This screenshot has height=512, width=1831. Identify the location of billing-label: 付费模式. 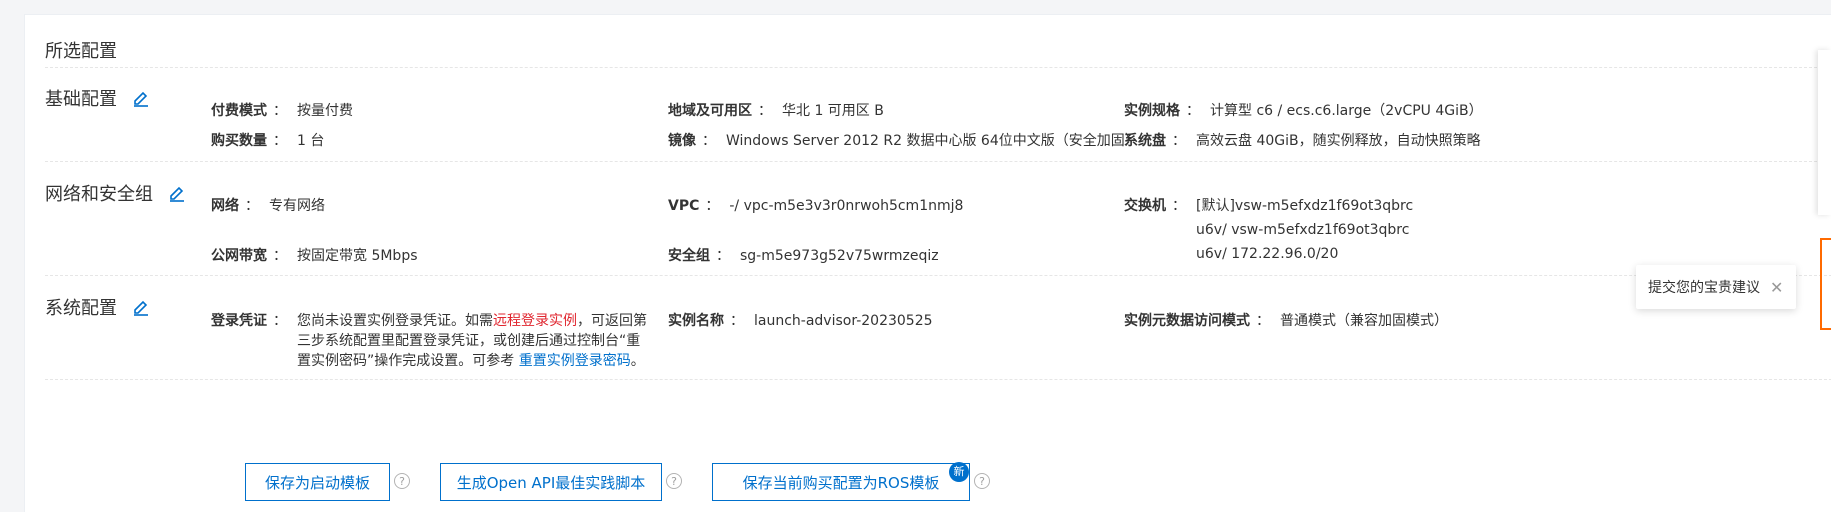
(239, 111).